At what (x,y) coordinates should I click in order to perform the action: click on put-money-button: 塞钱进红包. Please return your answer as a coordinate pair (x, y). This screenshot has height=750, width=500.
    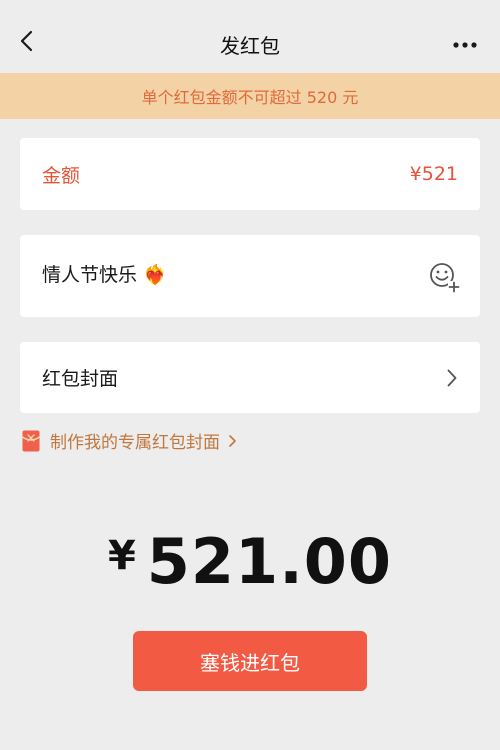
    Looking at the image, I should click on (250, 661).